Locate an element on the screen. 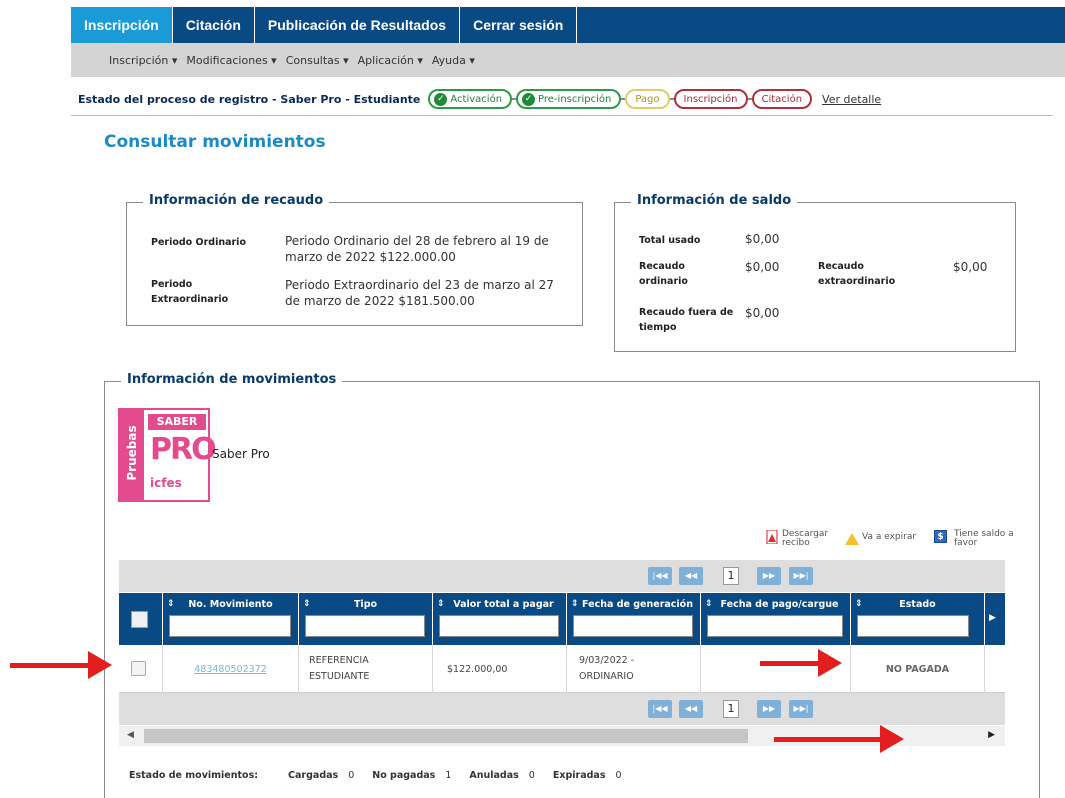 The height and width of the screenshot is (798, 1065). row-select-cell is located at coordinates (141, 669).